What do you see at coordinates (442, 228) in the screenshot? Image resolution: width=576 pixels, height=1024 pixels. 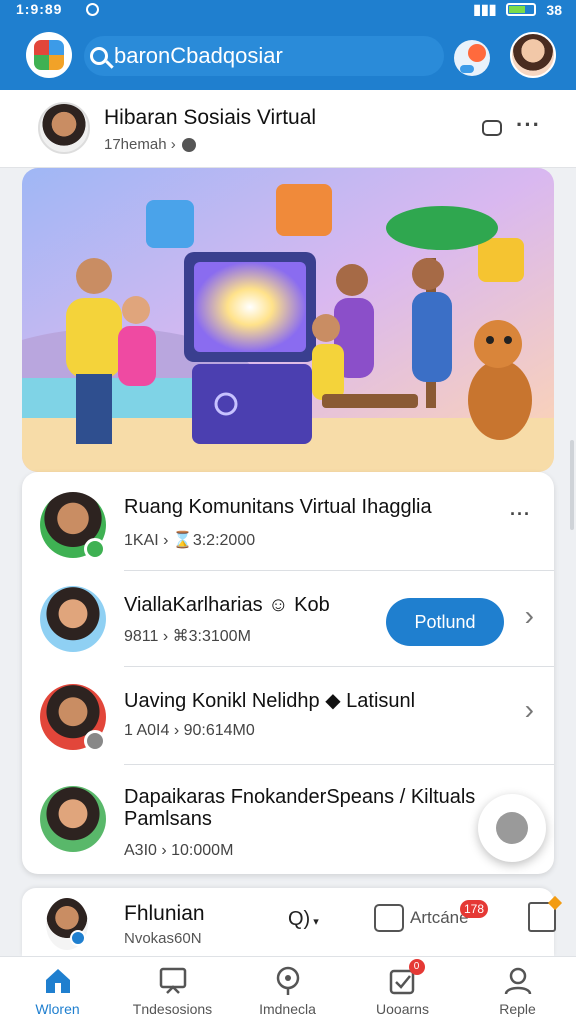 I see `palm-leaves` at bounding box center [442, 228].